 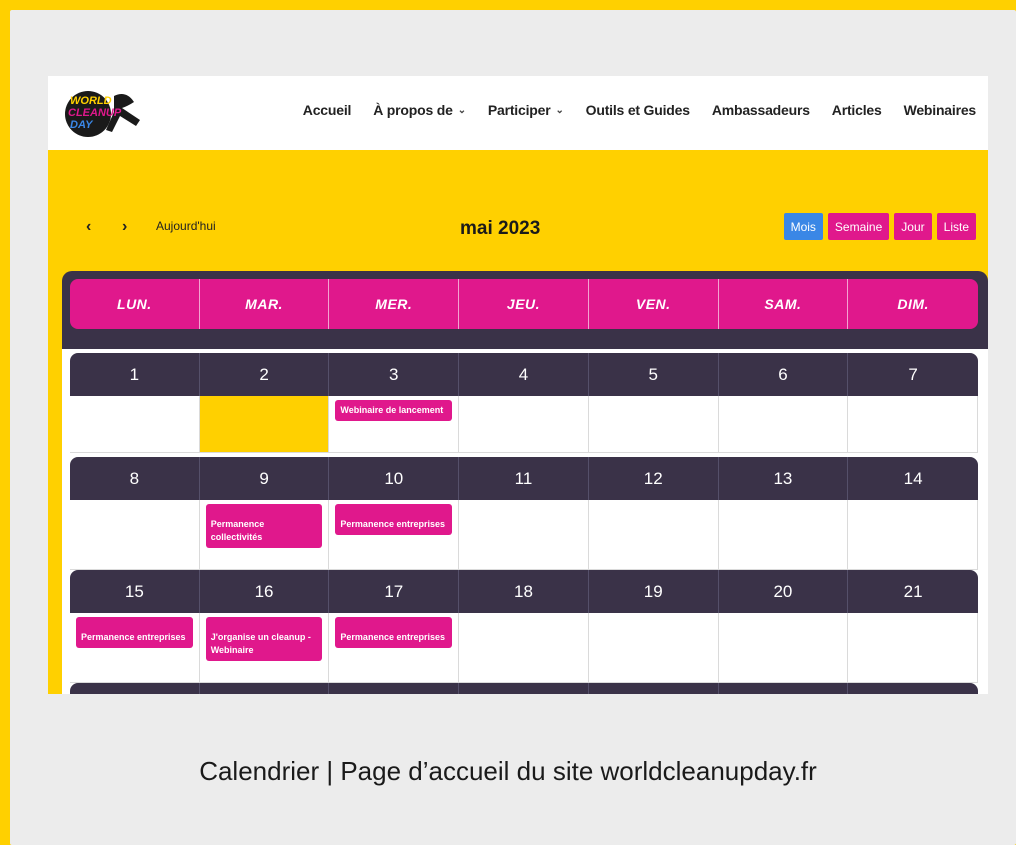 I want to click on menu-item-ambassadeurs: Ambassadeurs, so click(x=761, y=110).